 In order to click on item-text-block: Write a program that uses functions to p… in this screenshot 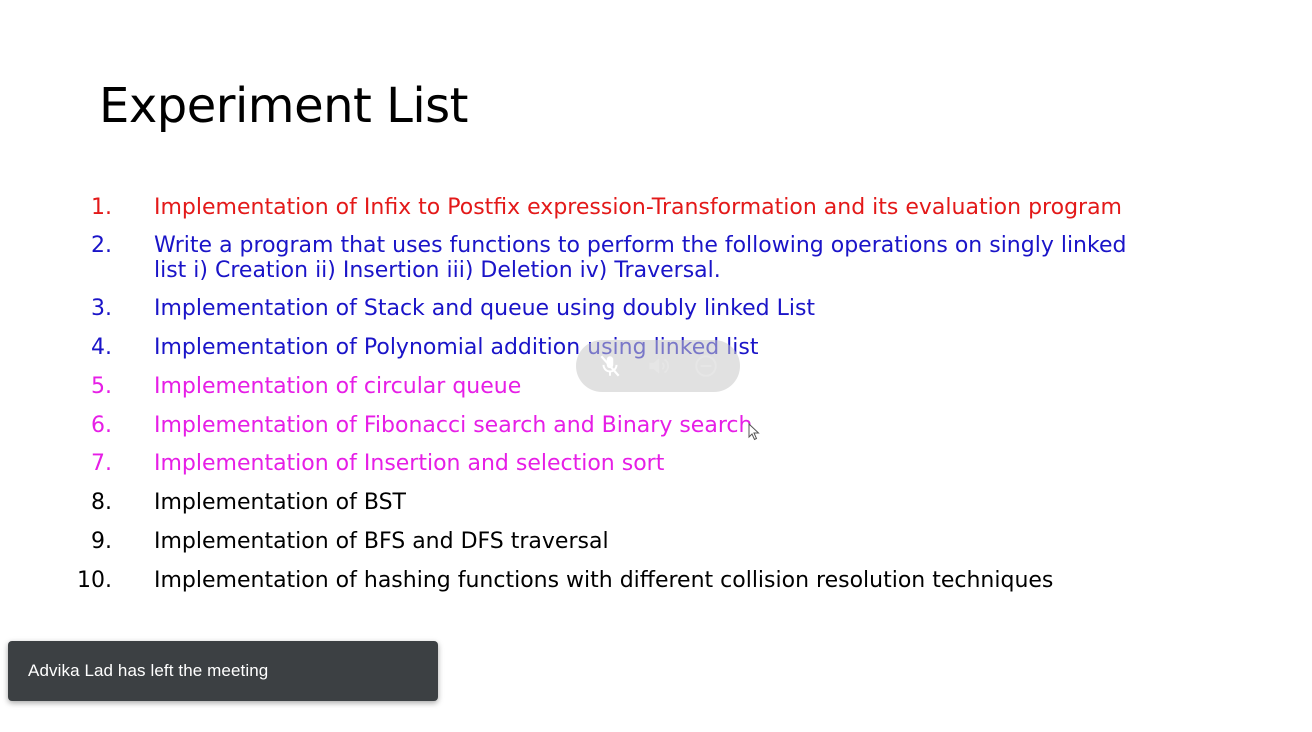, I will do `click(691, 258)`.